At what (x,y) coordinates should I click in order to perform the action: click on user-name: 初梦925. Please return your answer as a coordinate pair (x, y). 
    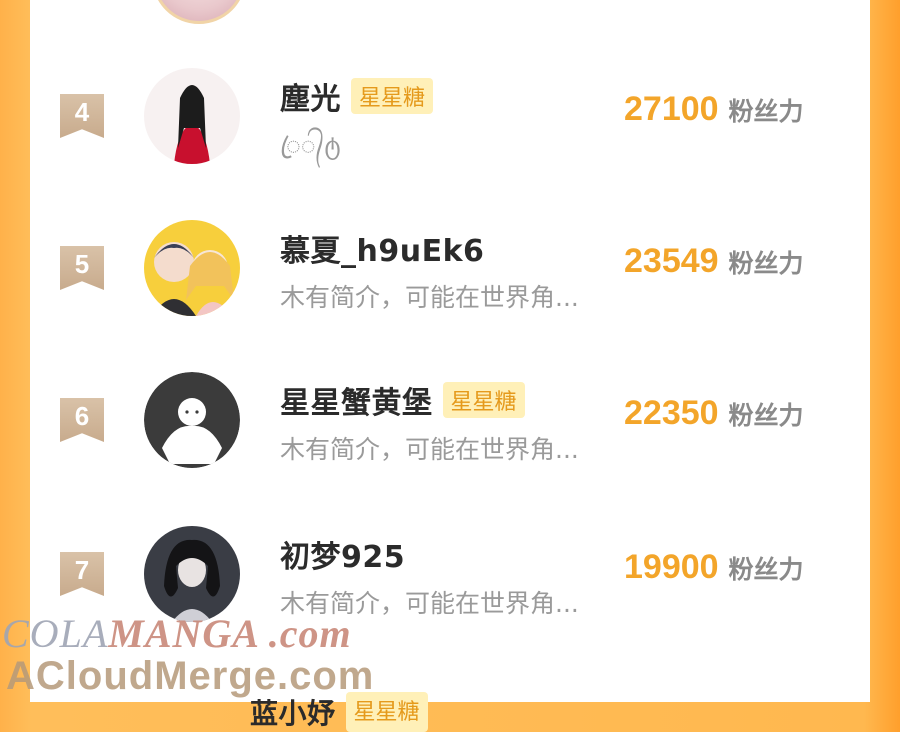
    Looking at the image, I should click on (342, 554).